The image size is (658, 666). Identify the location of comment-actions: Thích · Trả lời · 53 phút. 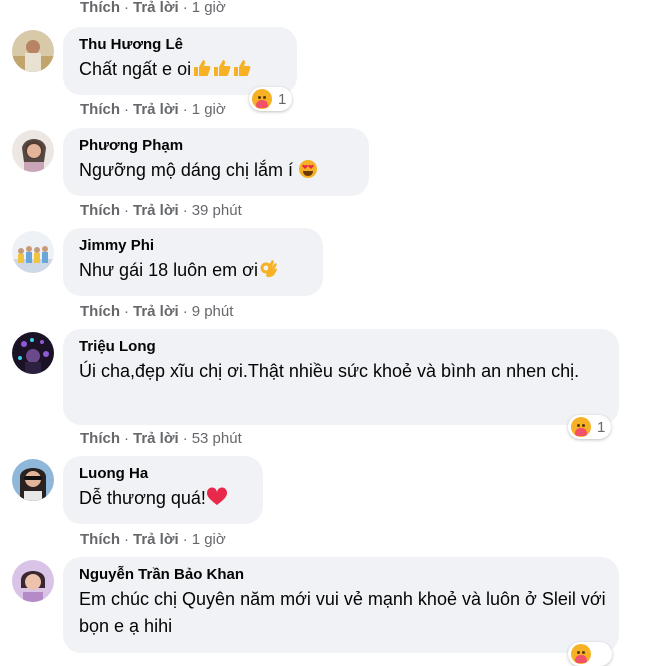
(161, 438).